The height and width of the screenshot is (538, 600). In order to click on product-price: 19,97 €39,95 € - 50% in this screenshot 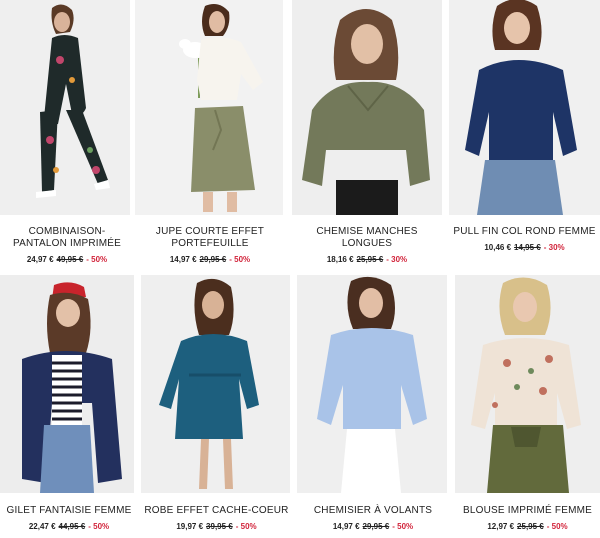, I will do `click(216, 527)`.